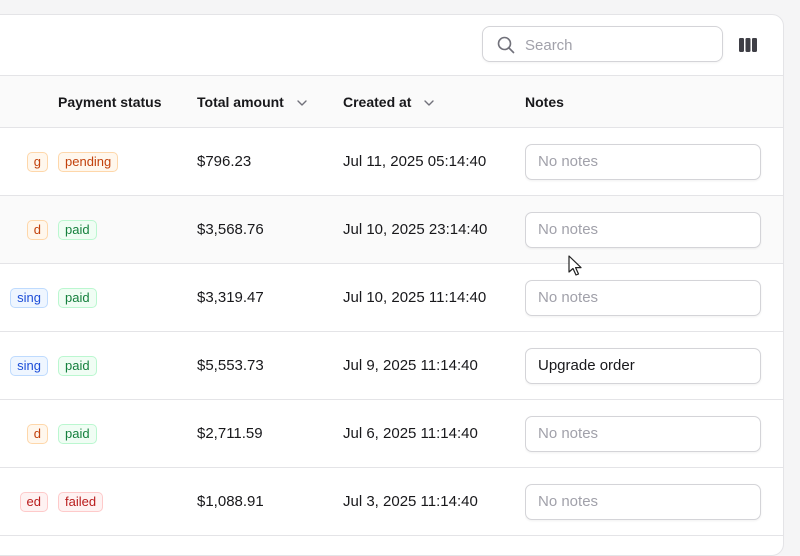 Image resolution: width=800 pixels, height=556 pixels. Describe the element at coordinates (224, 161) in the screenshot. I see `total-amount-cell: $796.23` at that location.